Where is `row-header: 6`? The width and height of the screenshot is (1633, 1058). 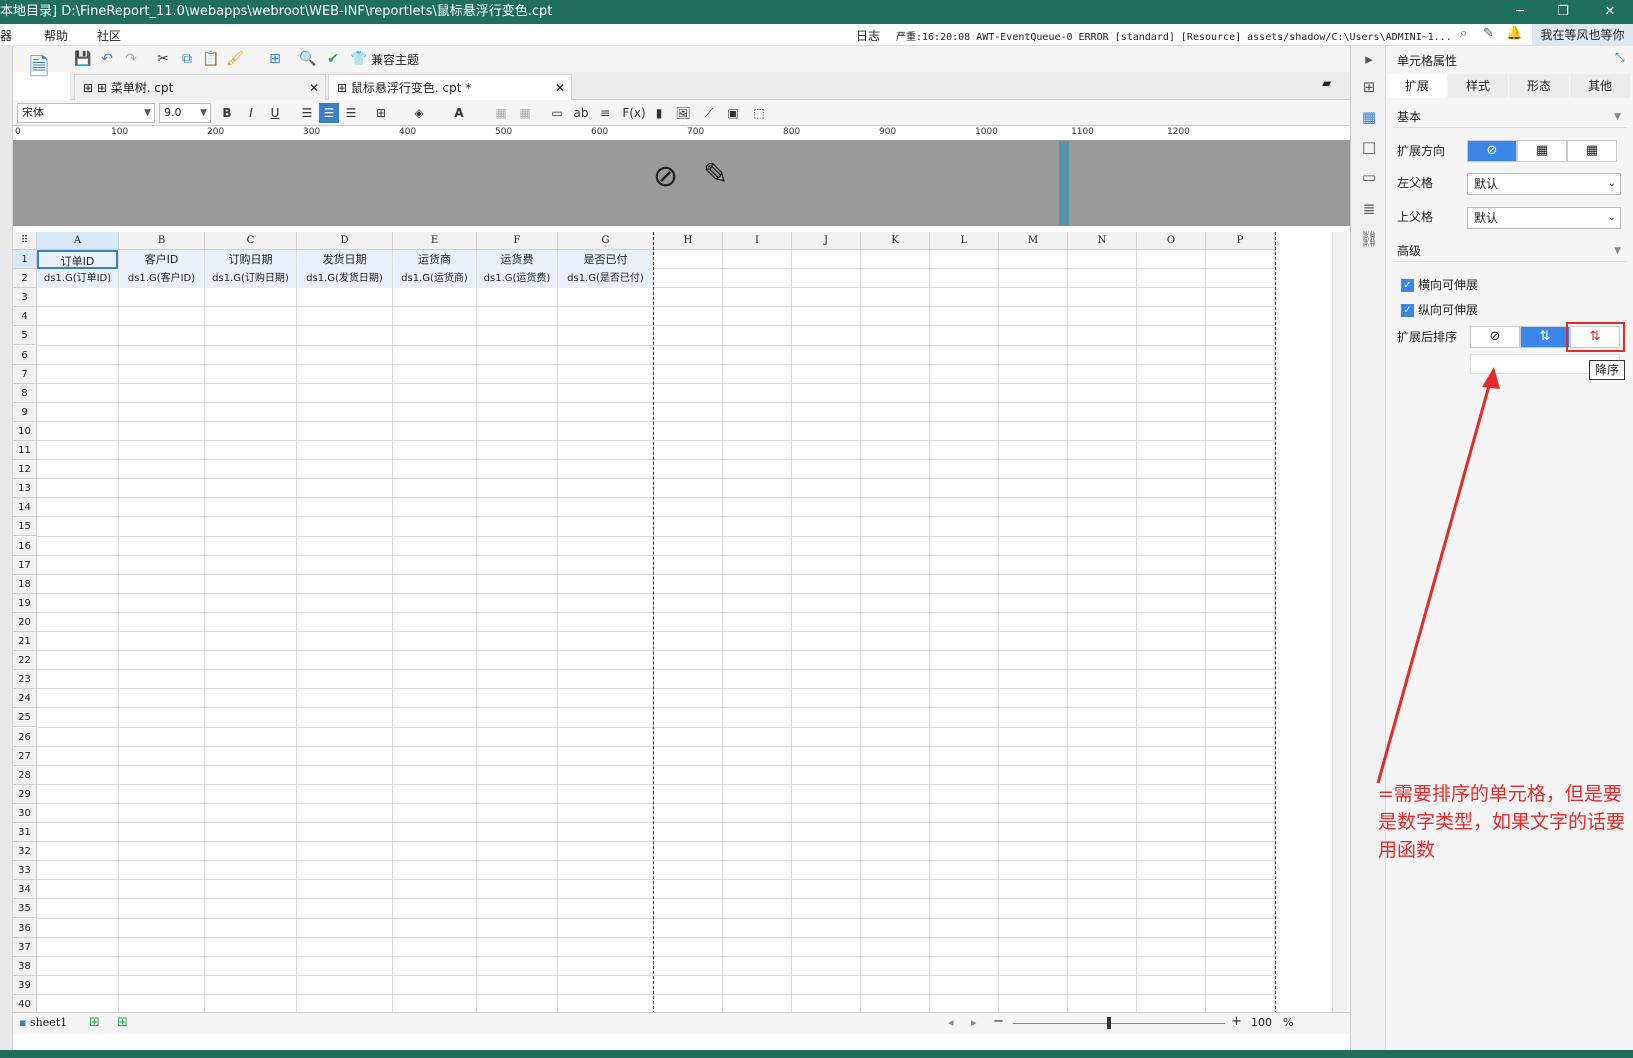
row-header: 6 is located at coordinates (25, 355).